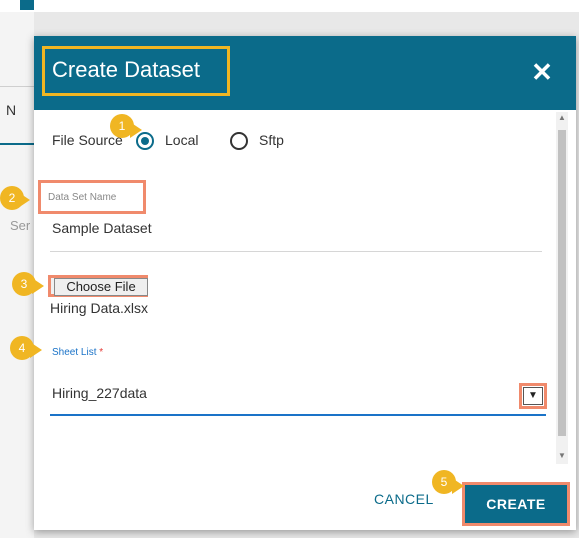 The image size is (579, 538). What do you see at coordinates (99, 308) in the screenshot?
I see `selected-file-name: Hiring Data.xlsx` at bounding box center [99, 308].